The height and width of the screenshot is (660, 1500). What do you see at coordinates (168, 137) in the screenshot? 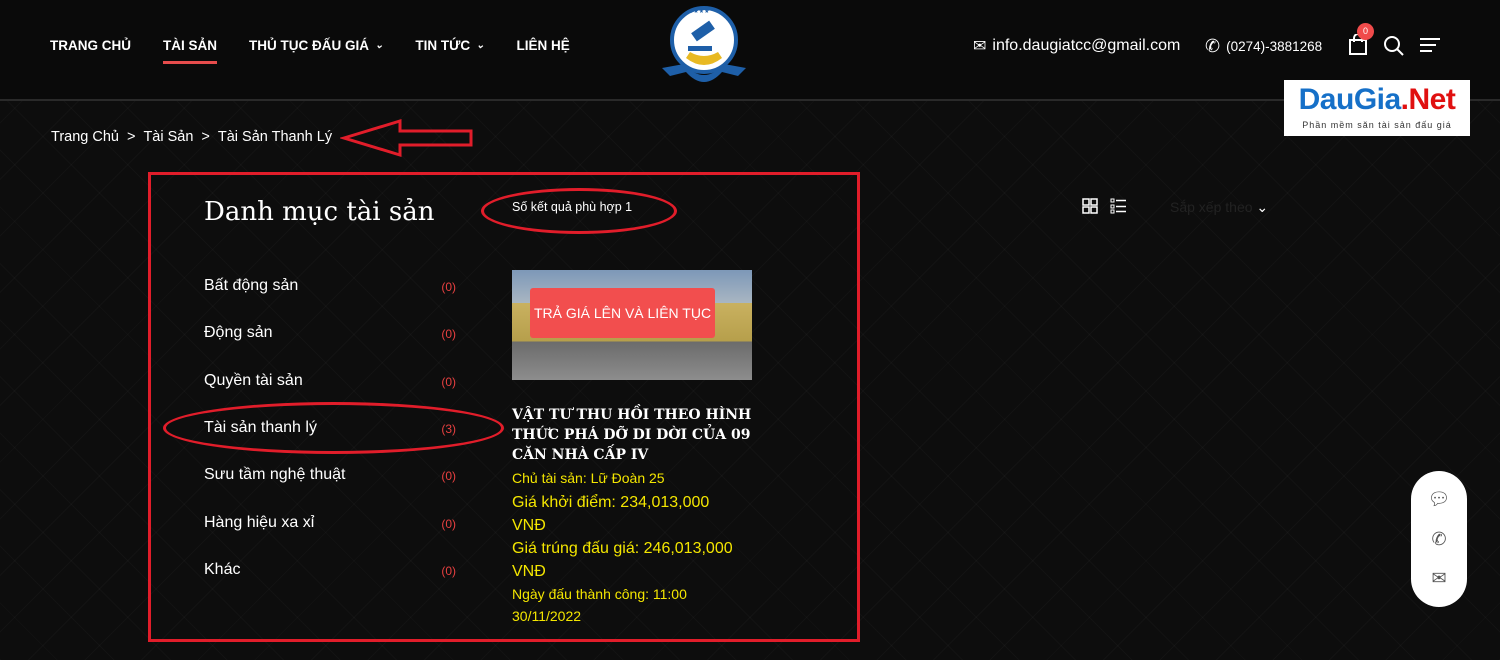
I see `breadcrumb-tai-san: Tài Sản` at bounding box center [168, 137].